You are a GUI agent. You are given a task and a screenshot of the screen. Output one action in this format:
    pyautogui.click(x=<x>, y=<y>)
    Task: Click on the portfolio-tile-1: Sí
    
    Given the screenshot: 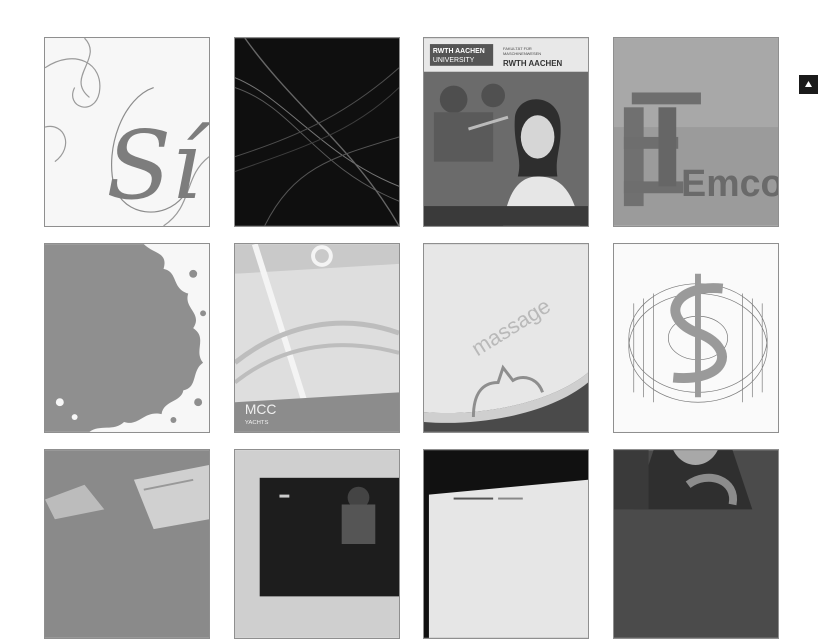 What is the action you would take?
    pyautogui.click(x=127, y=132)
    